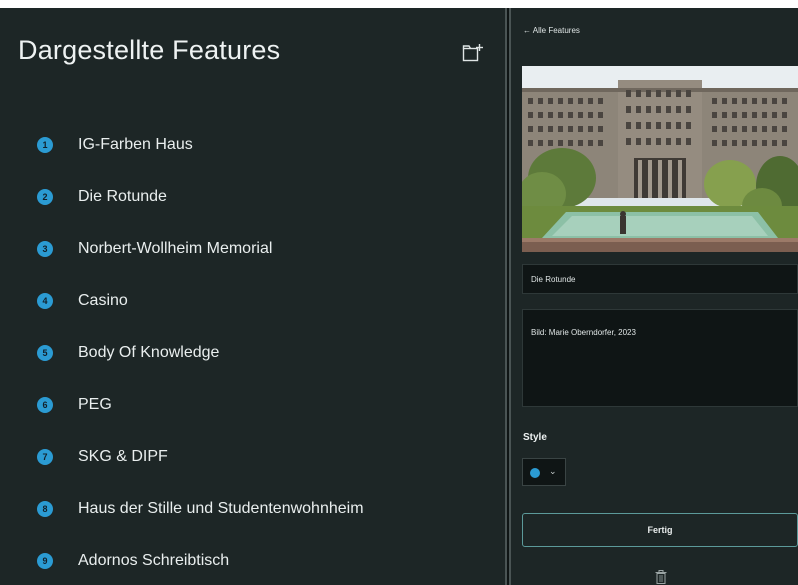 This screenshot has height=585, width=798. I want to click on feature-item: 9 Adornos Schreibtisch, so click(252, 561).